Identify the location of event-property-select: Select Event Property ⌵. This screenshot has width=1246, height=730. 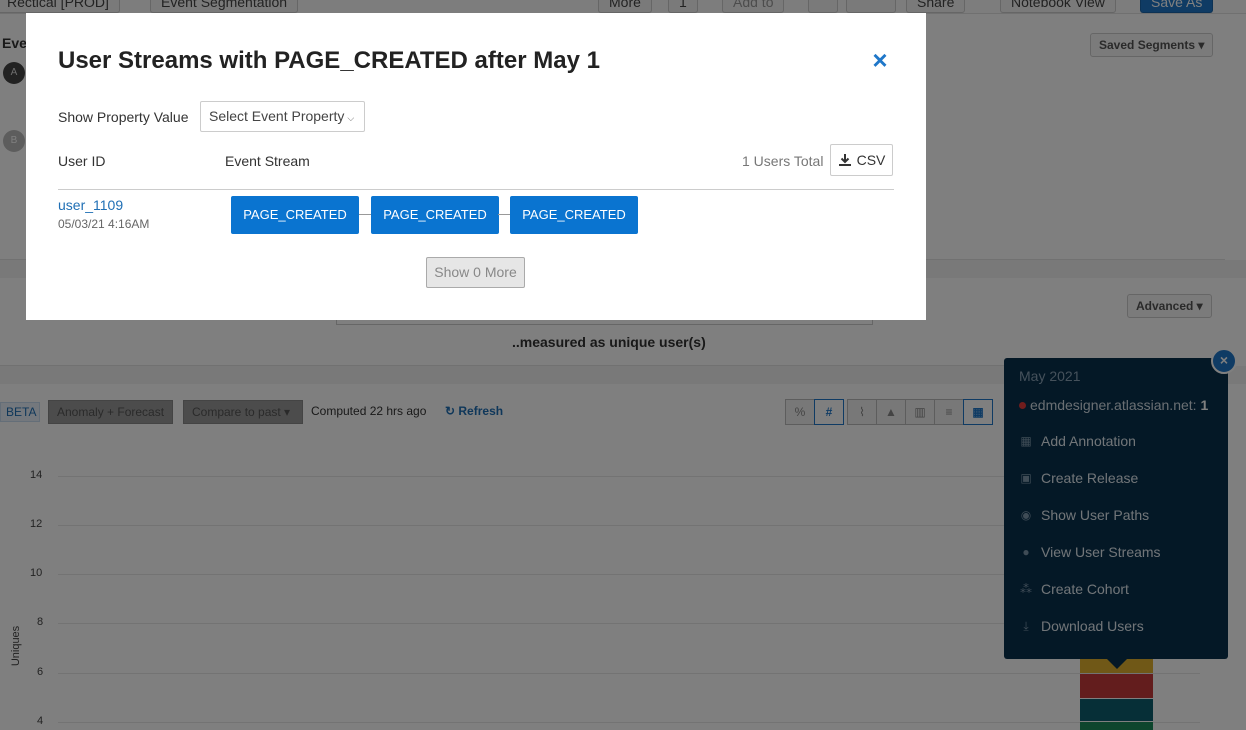
(282, 116).